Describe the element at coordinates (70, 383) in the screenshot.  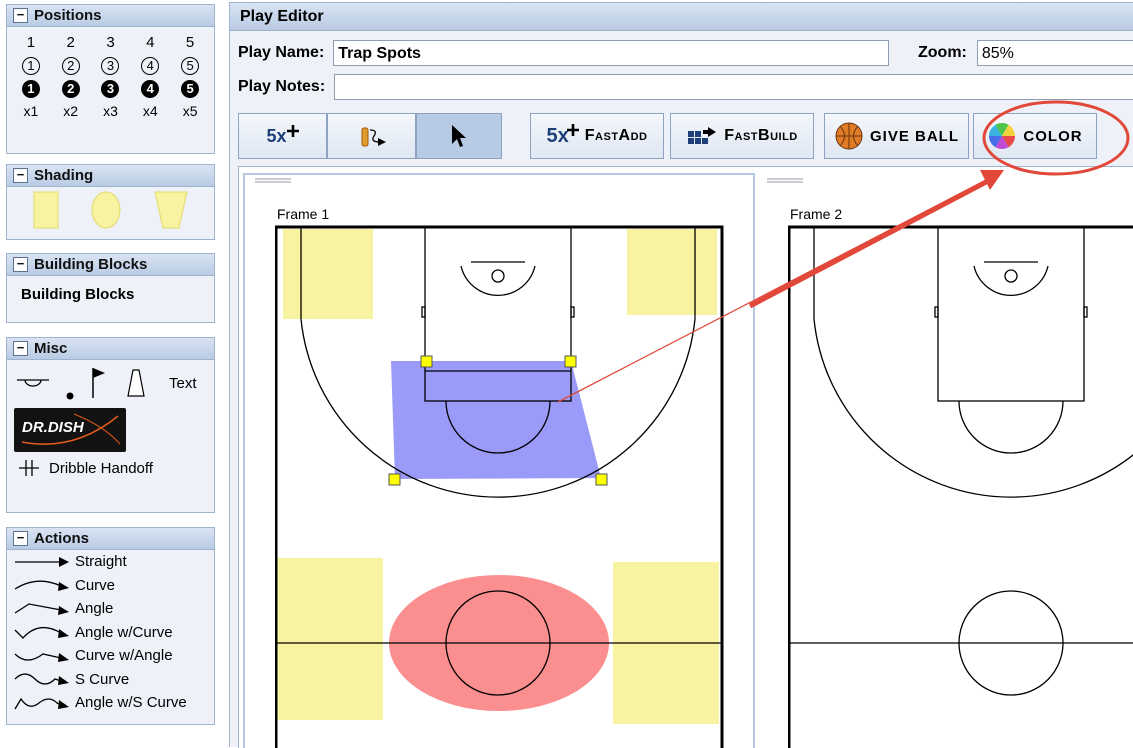
I see `ball-dot-icon` at that location.